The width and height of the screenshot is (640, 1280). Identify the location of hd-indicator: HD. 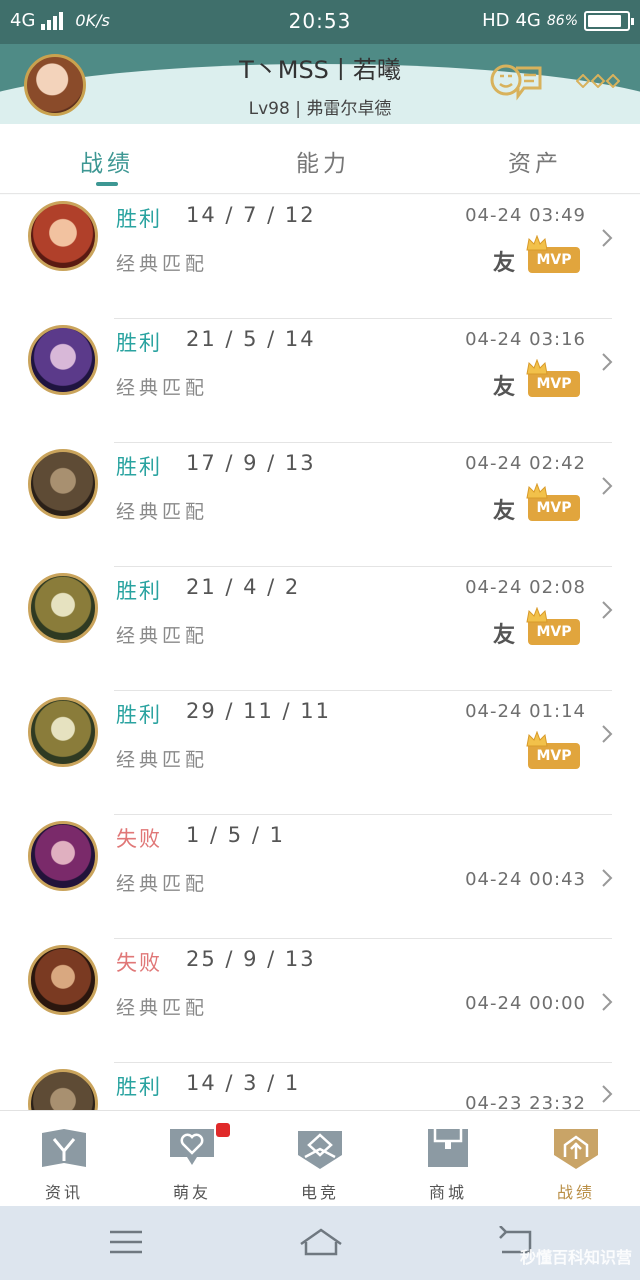
(496, 20).